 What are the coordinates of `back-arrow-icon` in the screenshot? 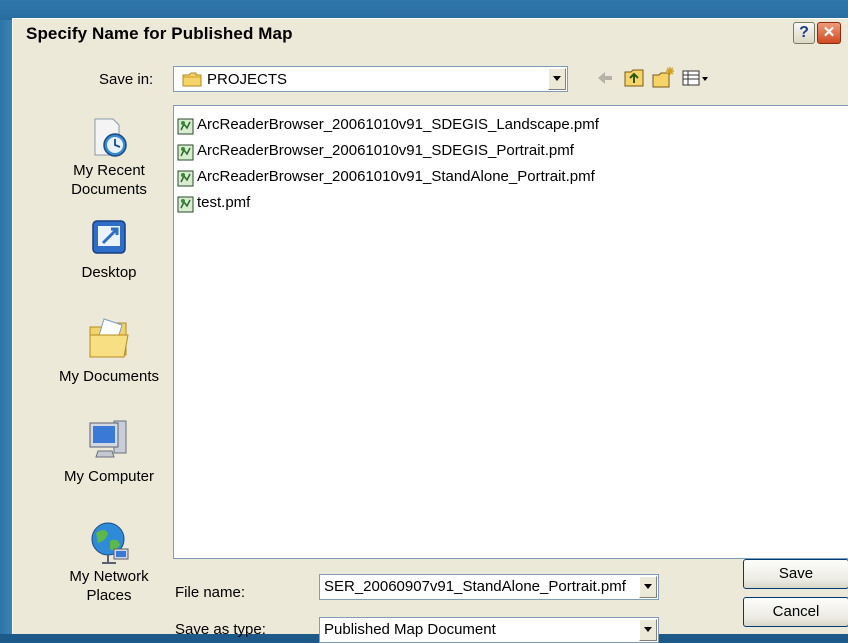 It's located at (605, 80).